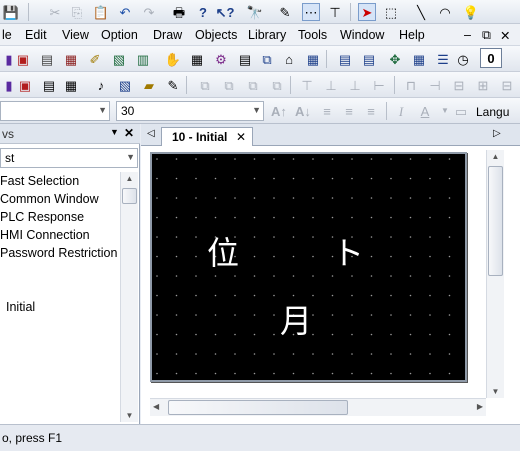 This screenshot has height=451, width=520. What do you see at coordinates (419, 59) in the screenshot?
I see `dialog-icon: ▦` at bounding box center [419, 59].